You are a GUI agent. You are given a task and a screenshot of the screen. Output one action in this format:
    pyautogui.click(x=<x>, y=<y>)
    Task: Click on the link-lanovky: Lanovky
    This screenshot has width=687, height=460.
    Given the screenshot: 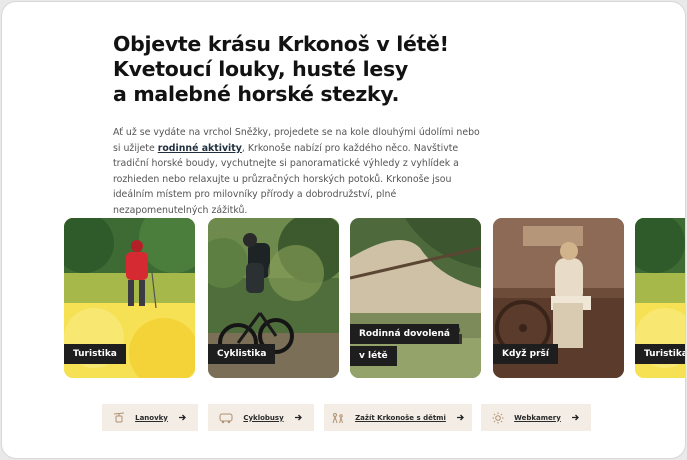 What is the action you would take?
    pyautogui.click(x=150, y=417)
    